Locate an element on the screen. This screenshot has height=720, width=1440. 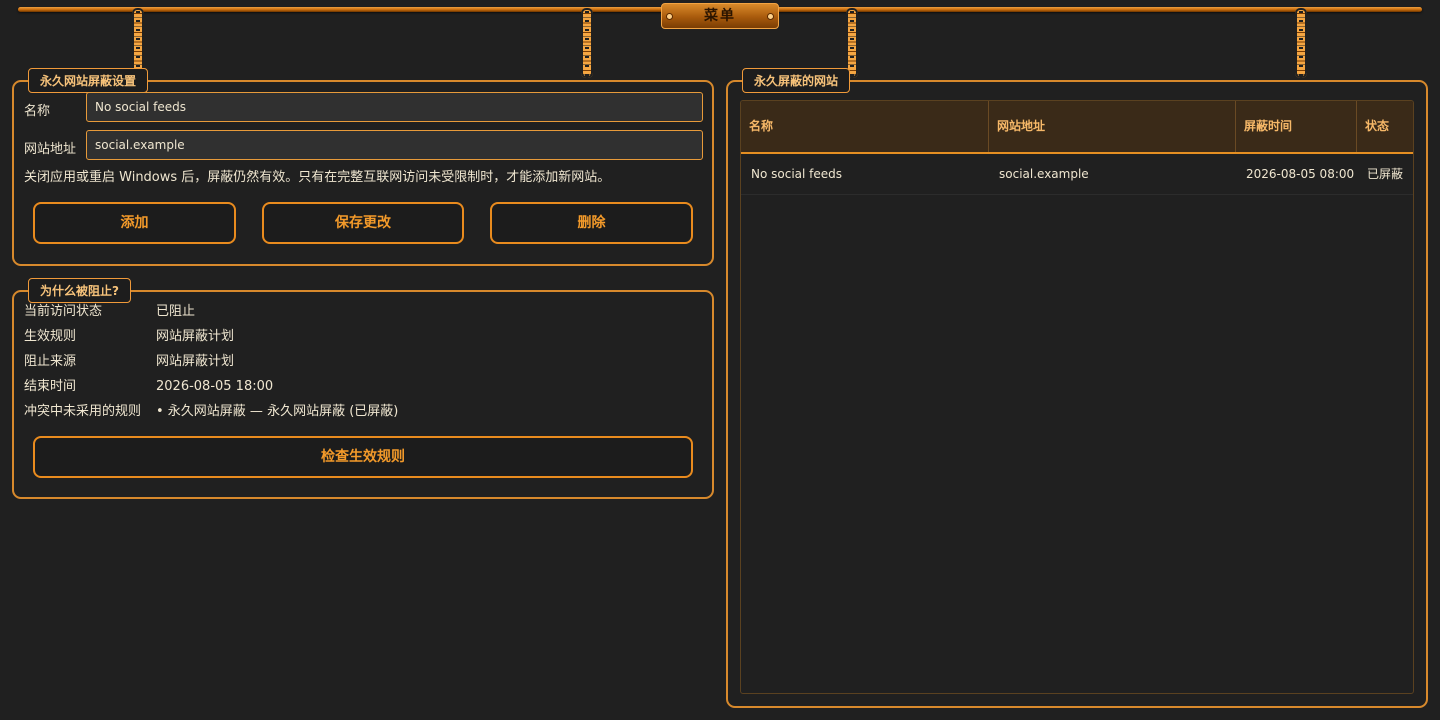
blocked-sites-title: 永久屏蔽的网站 is located at coordinates (796, 80).